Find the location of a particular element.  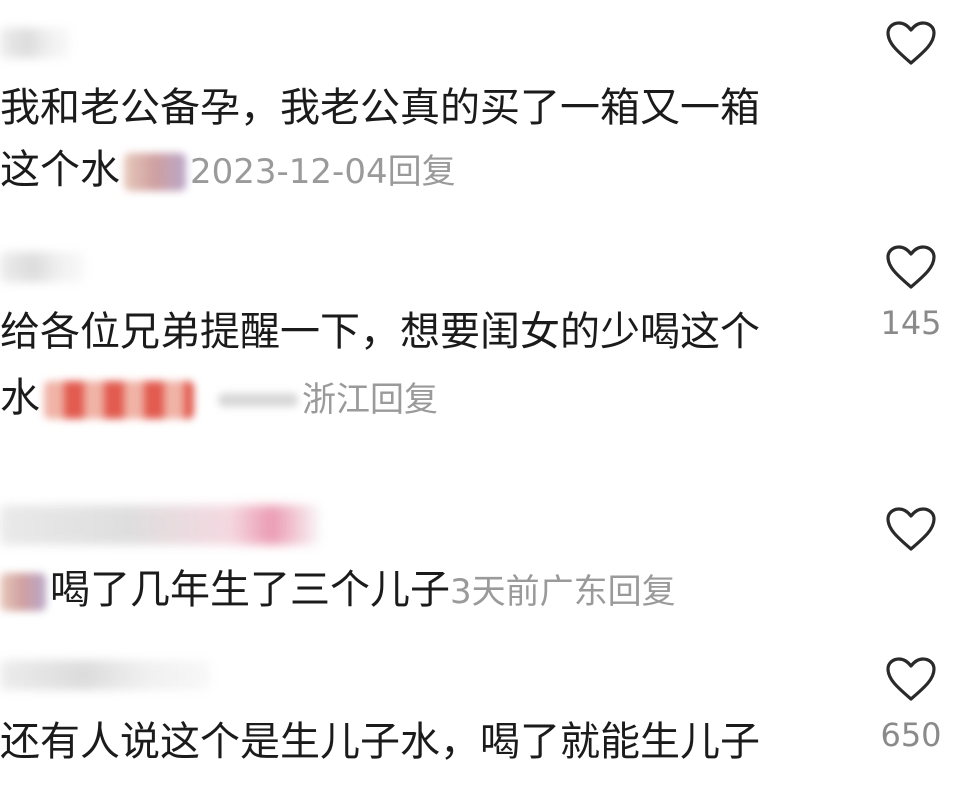

comment-date: 2023-12-04 is located at coordinates (289, 172).